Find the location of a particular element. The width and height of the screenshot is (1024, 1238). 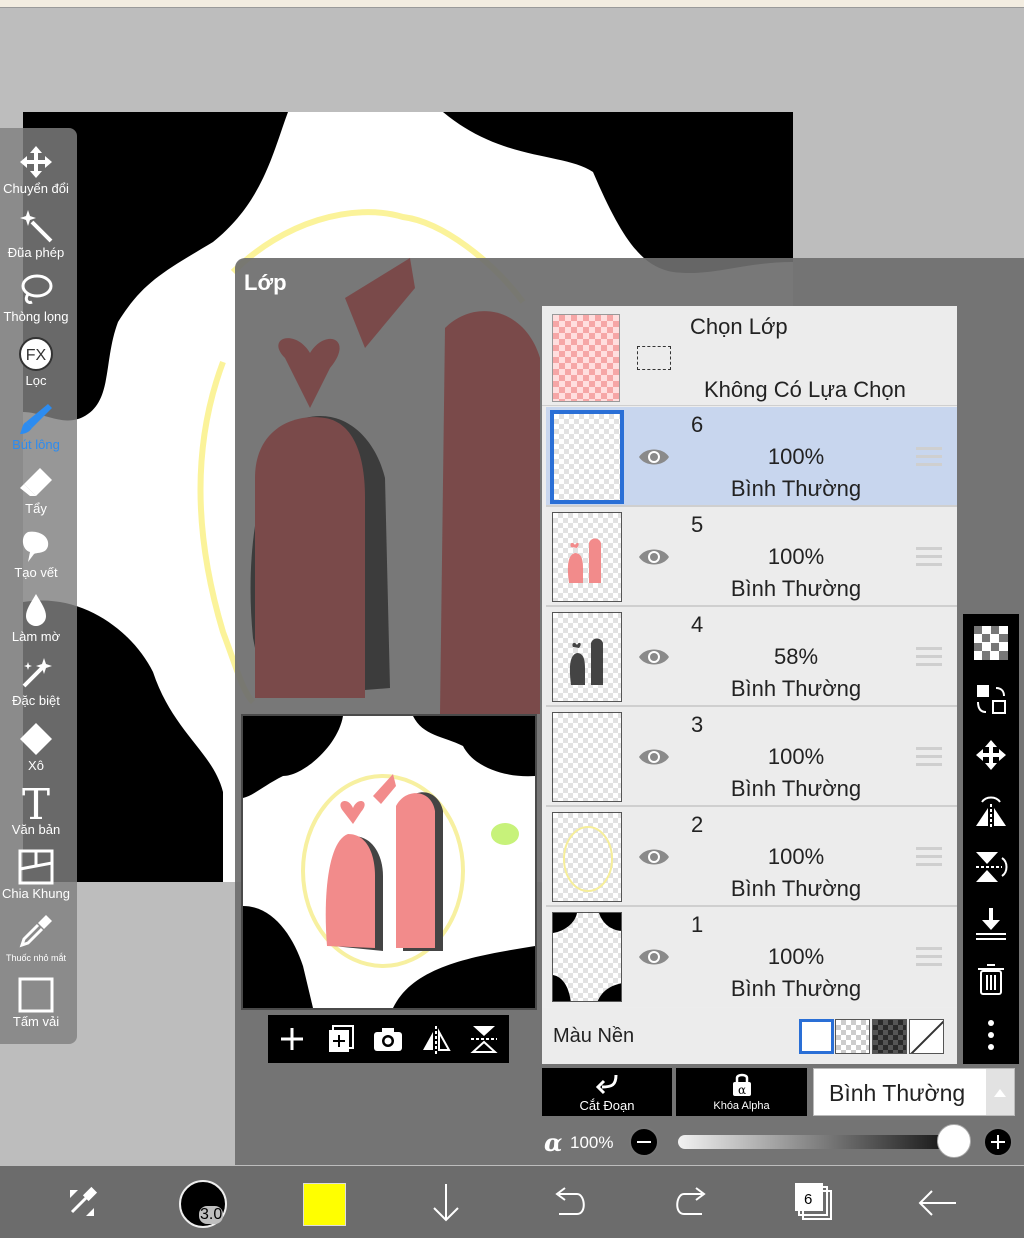

opacity-increase-button is located at coordinates (998, 1142).